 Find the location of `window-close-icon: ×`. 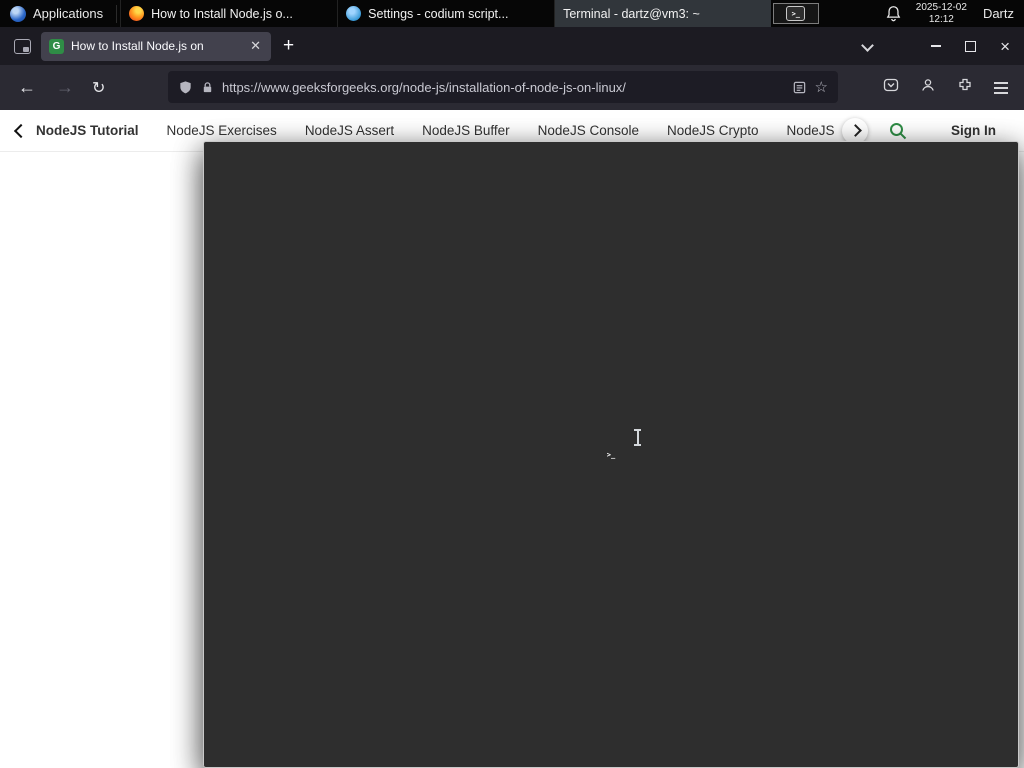

window-close-icon: × is located at coordinates (1005, 46).